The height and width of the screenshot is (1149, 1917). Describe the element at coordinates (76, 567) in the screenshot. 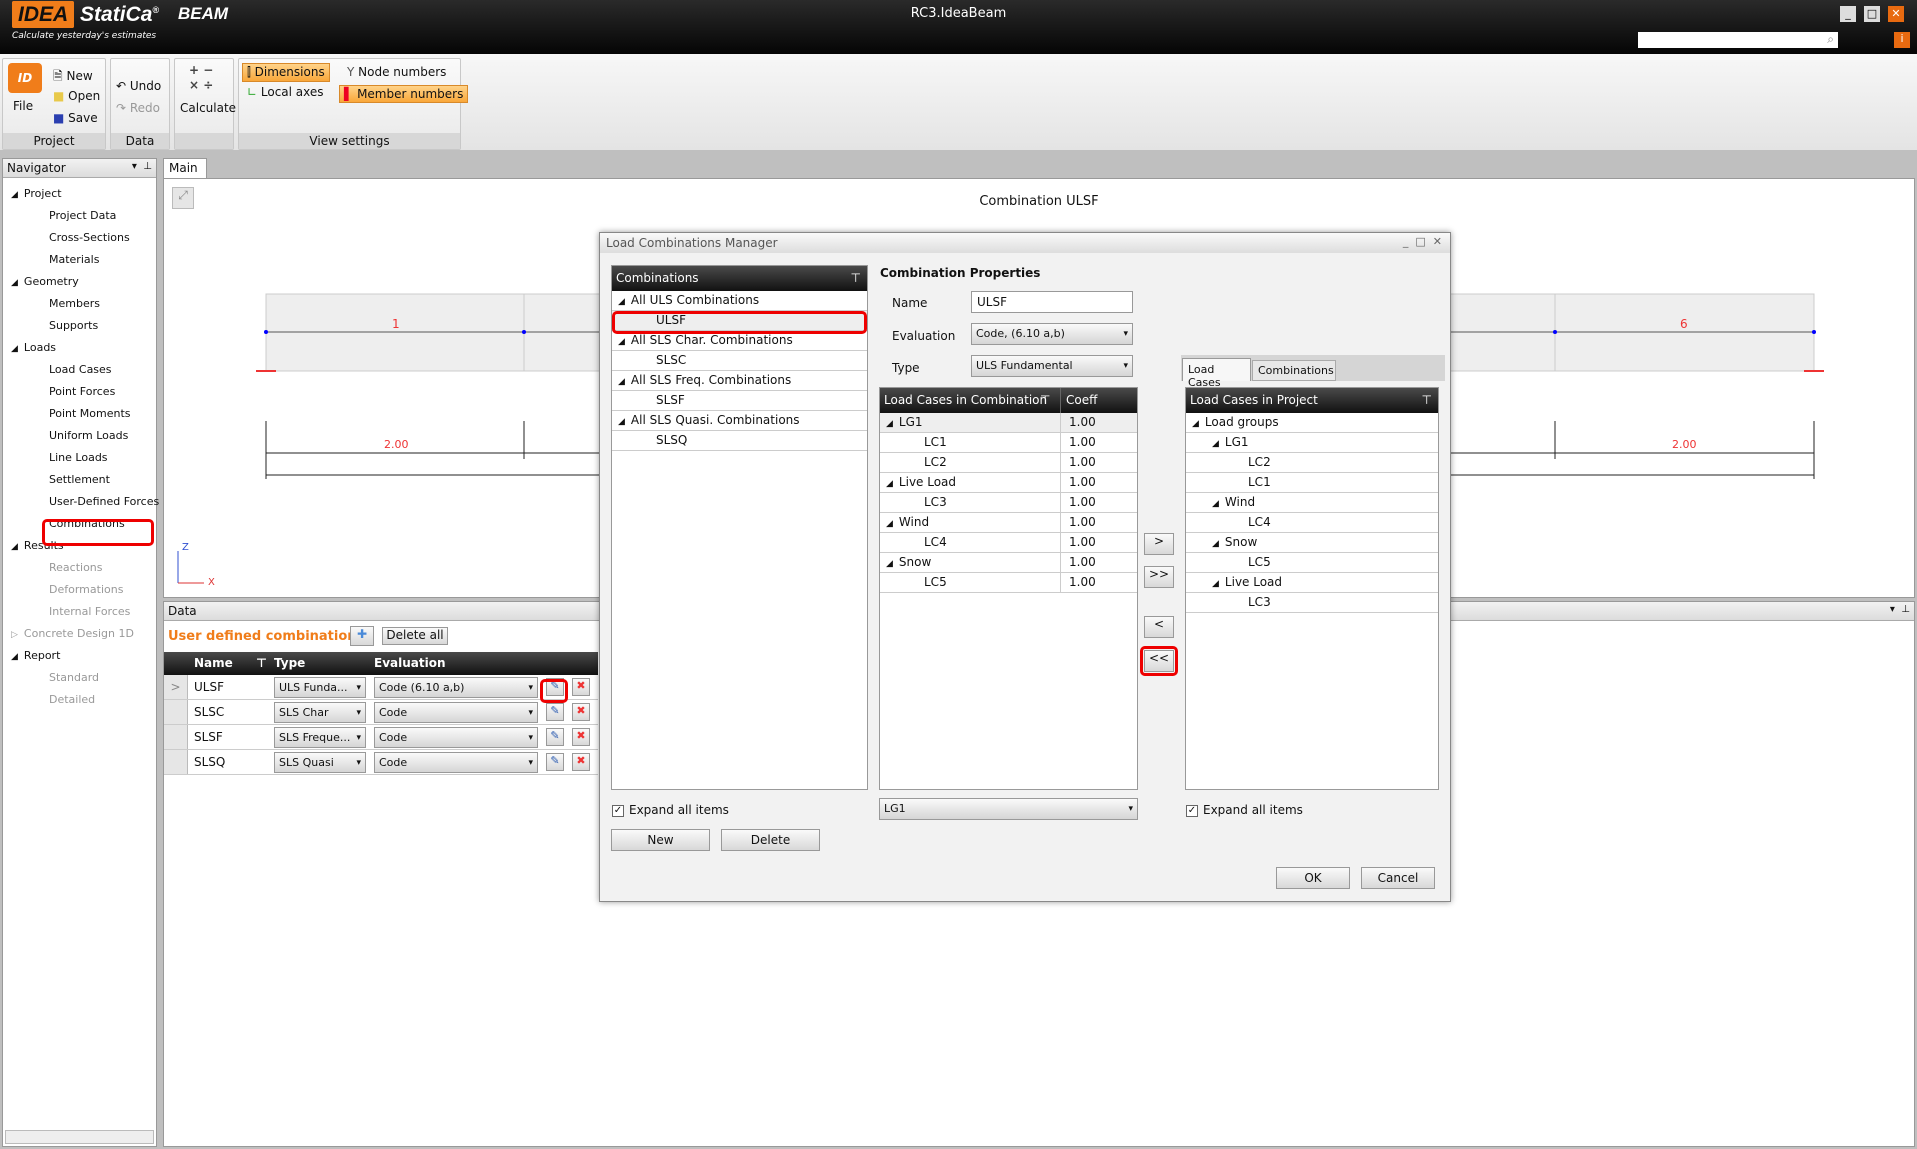

I see `nav-item: Reactions` at that location.